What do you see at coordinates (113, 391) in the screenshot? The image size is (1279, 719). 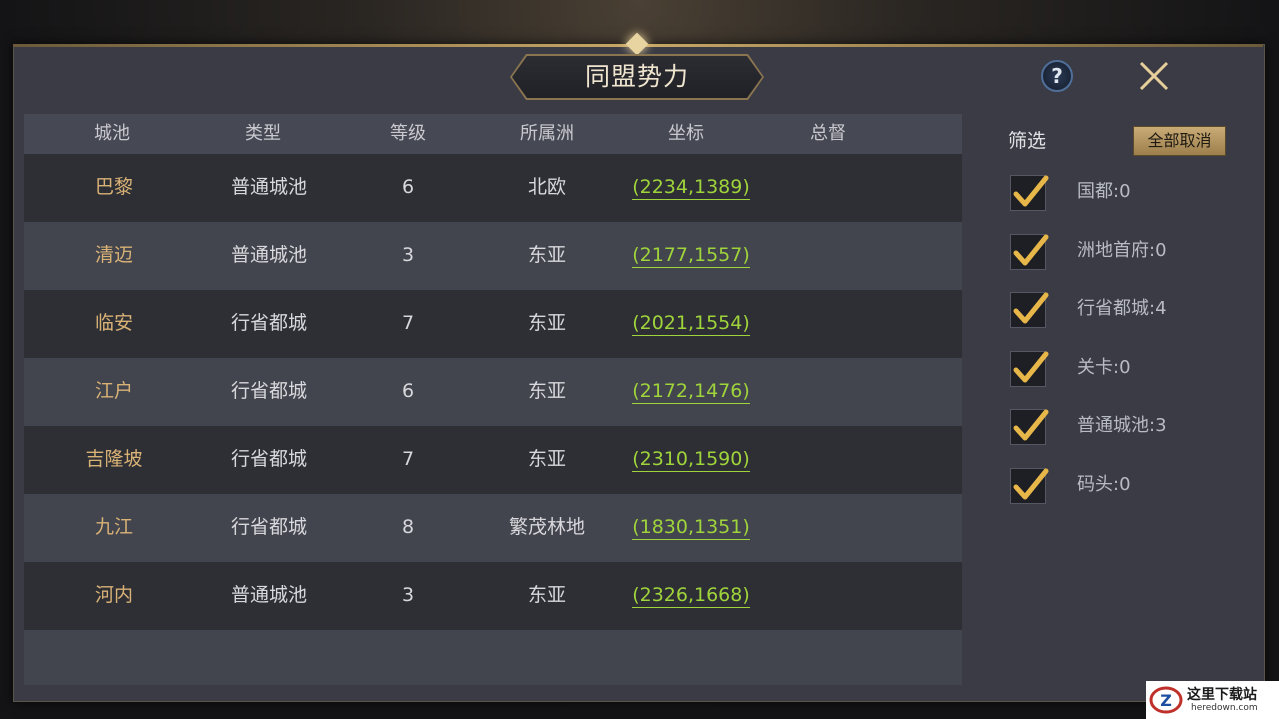 I see `cell-city: 江户` at bounding box center [113, 391].